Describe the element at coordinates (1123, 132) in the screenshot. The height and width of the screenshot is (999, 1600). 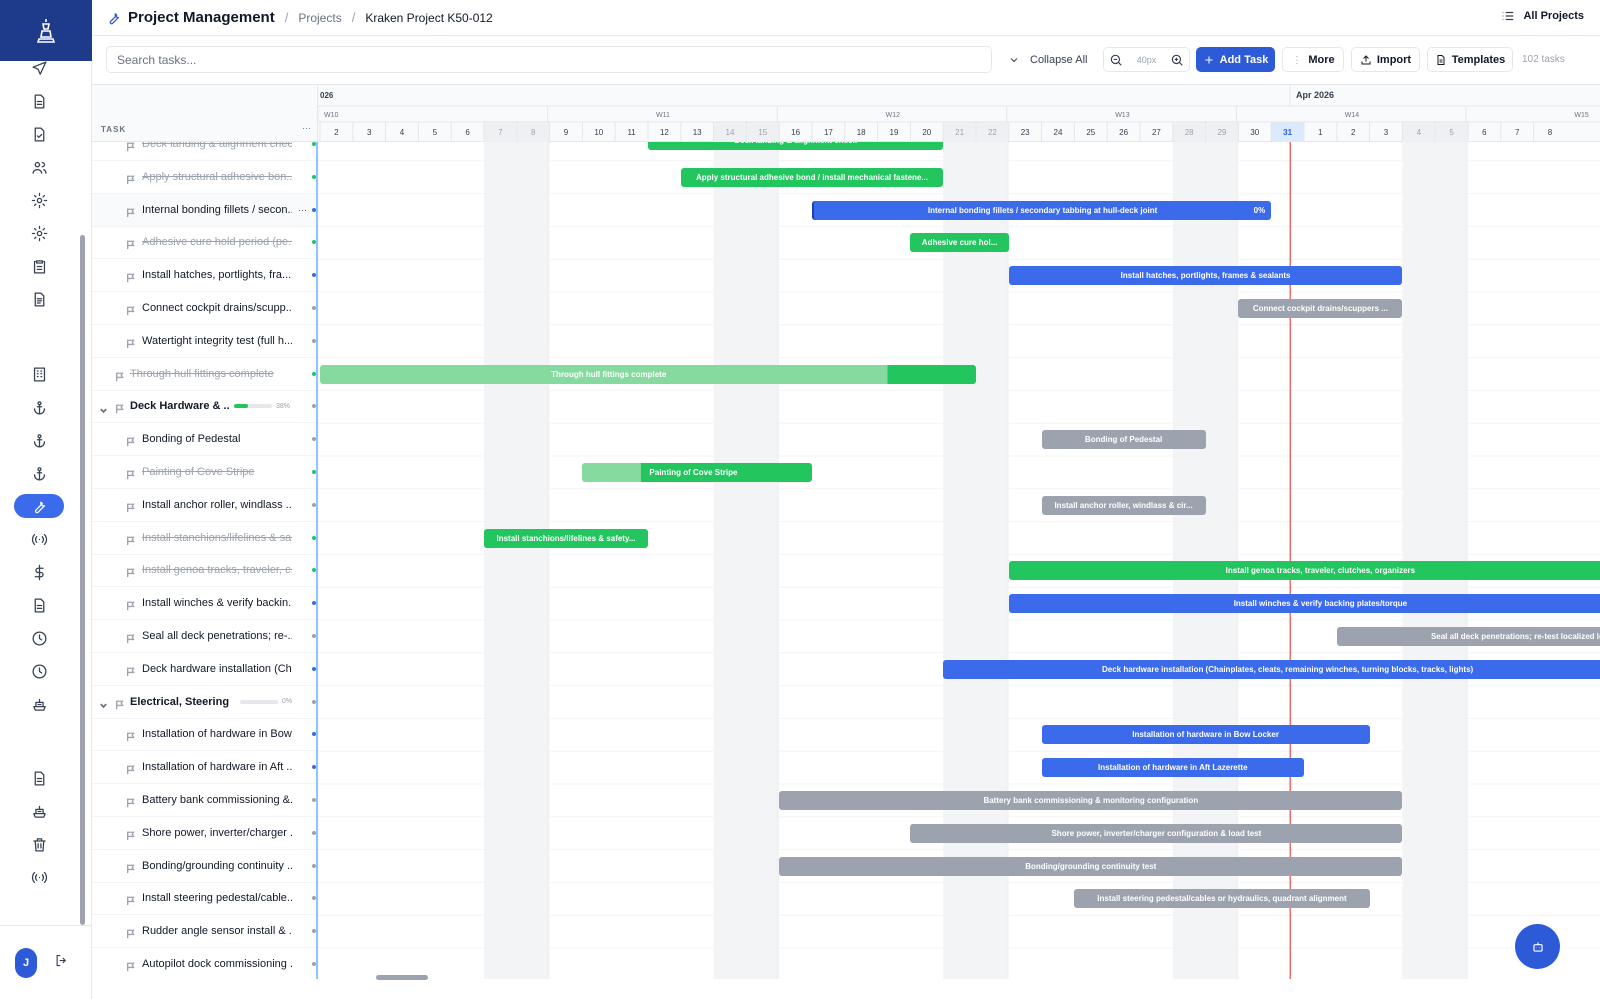
I see `day-label: 26` at that location.